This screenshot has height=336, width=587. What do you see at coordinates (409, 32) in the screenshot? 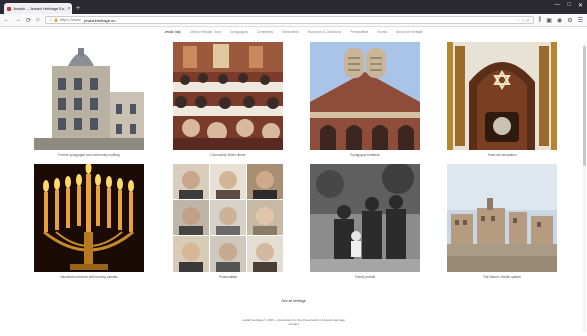
I see `nav-link: About the Heritage` at bounding box center [409, 32].